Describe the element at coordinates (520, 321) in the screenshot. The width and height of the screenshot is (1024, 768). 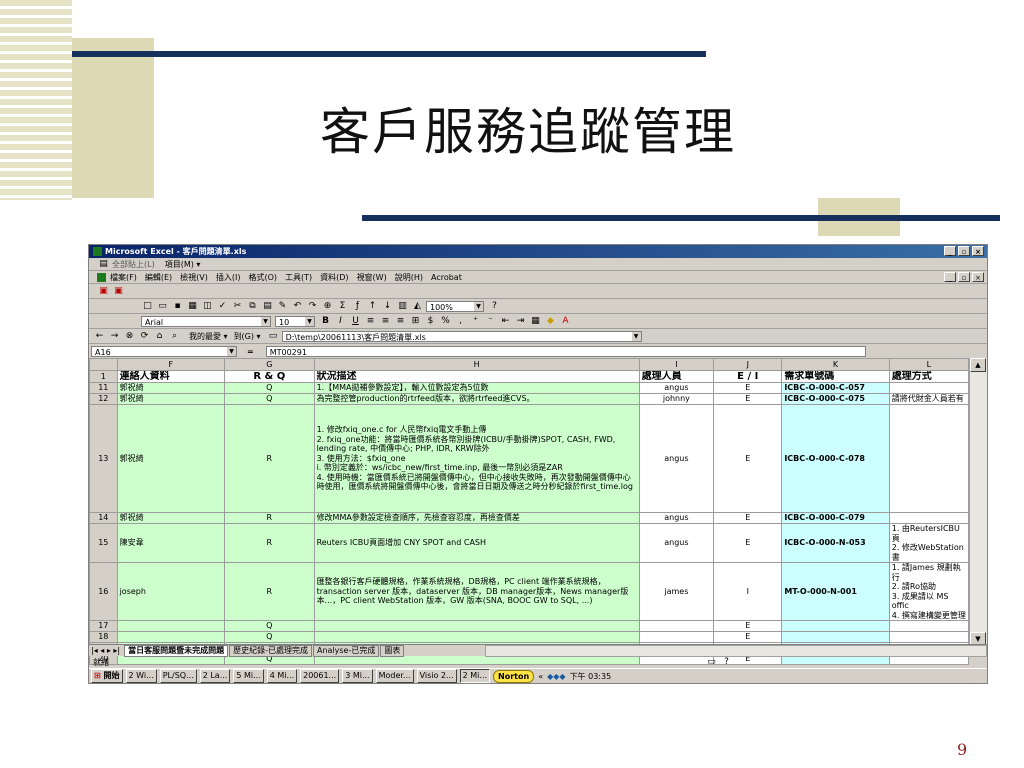
I see `indent-icon: ⇥` at that location.